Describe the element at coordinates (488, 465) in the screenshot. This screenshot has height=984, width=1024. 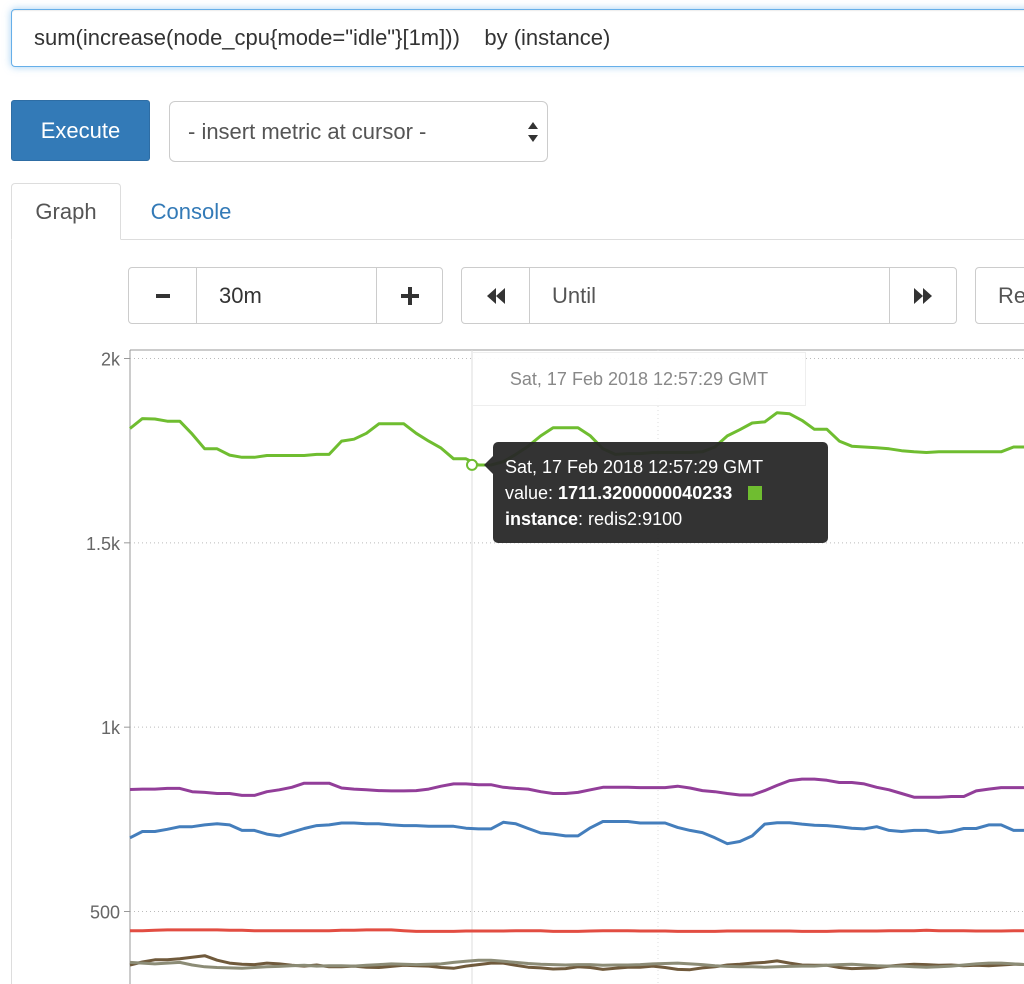
I see `tooltip-arrow` at that location.